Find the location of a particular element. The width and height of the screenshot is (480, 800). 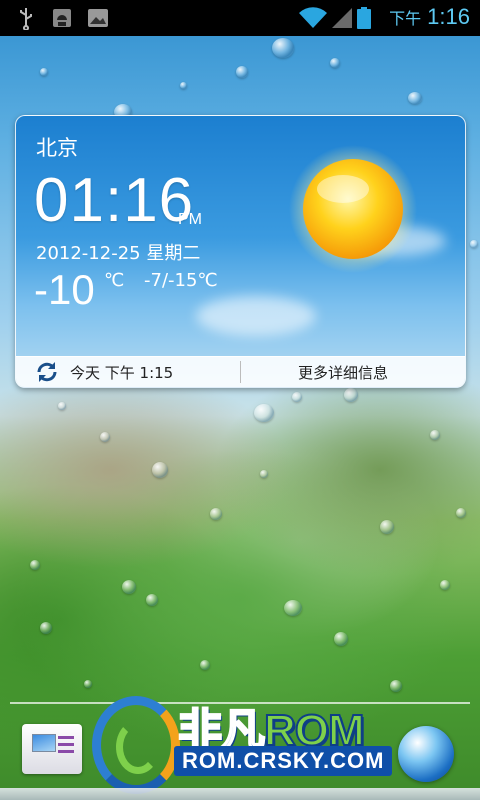

watermark-inner-ring-icon is located at coordinates (138, 747).